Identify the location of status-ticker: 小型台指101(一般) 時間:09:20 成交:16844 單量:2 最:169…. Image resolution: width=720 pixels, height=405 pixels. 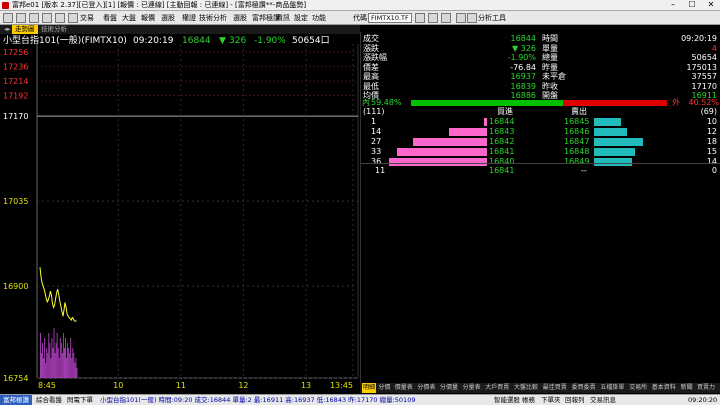
(258, 400).